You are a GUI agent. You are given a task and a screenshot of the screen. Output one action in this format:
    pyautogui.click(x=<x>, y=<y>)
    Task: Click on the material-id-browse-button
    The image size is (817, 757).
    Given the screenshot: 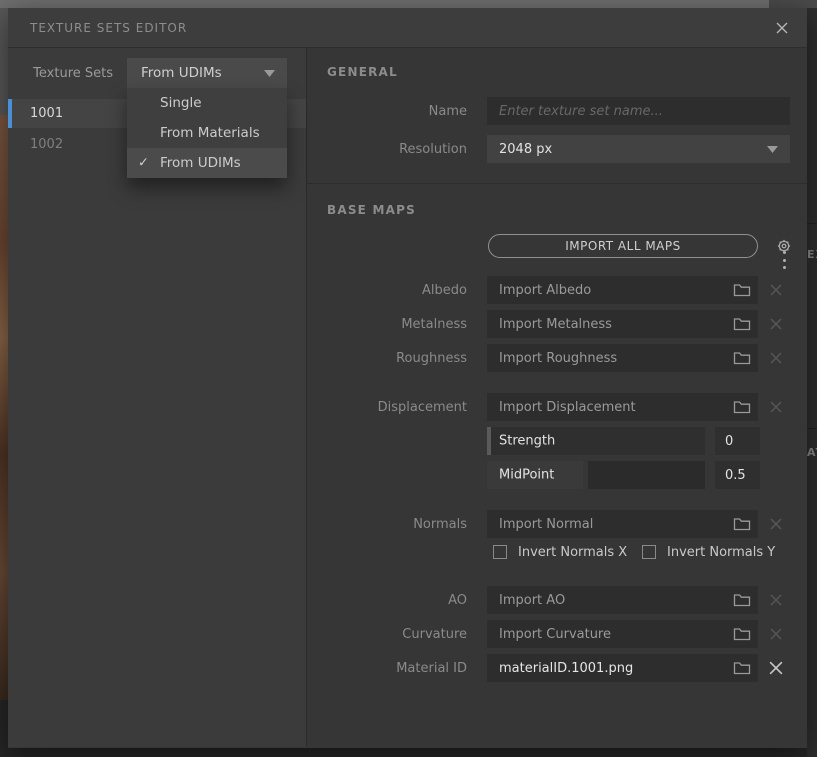 What is the action you would take?
    pyautogui.click(x=742, y=668)
    